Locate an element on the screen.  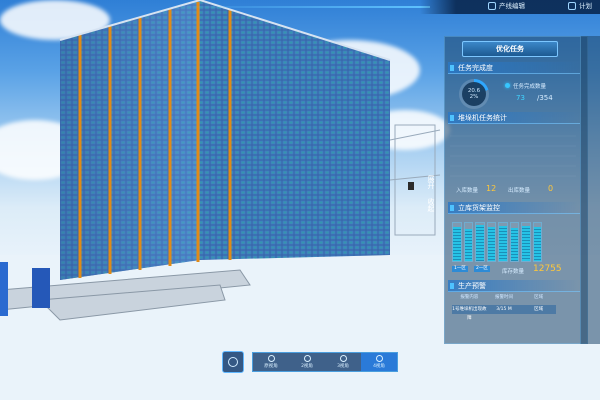
alert-table-row: 1号堆垛机出现故障 3/15 M 区域 is located at coordinates (504, 313).